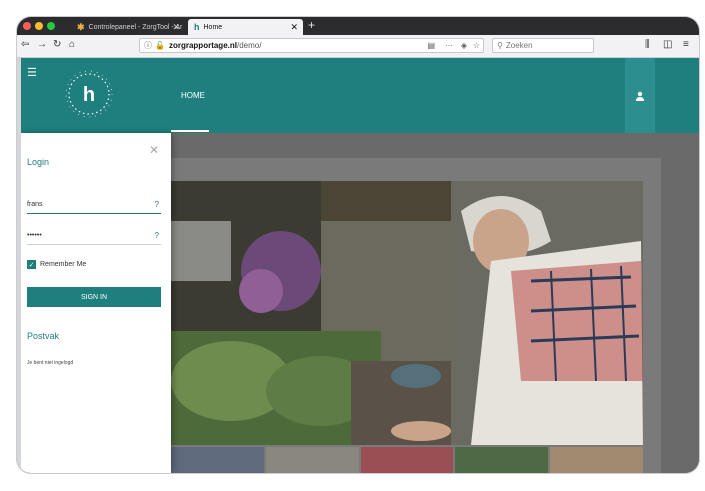  What do you see at coordinates (57, 44) in the screenshot?
I see `reload-icon: ↻` at bounding box center [57, 44].